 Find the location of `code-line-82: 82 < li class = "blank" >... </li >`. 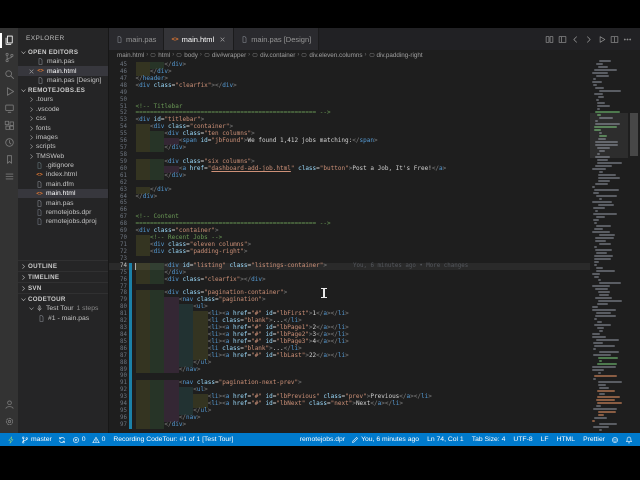

code-line-82: 82 < li class = "blank" >... </li > is located at coordinates (349, 321).